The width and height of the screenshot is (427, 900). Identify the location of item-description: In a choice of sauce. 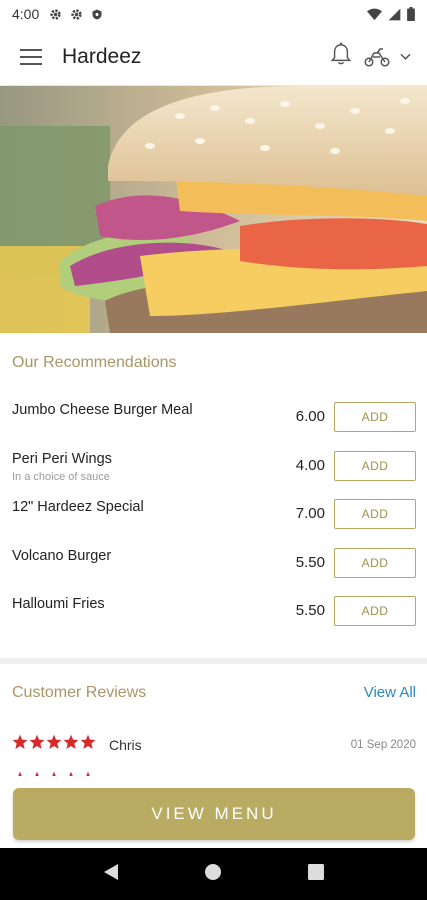
(61, 476).